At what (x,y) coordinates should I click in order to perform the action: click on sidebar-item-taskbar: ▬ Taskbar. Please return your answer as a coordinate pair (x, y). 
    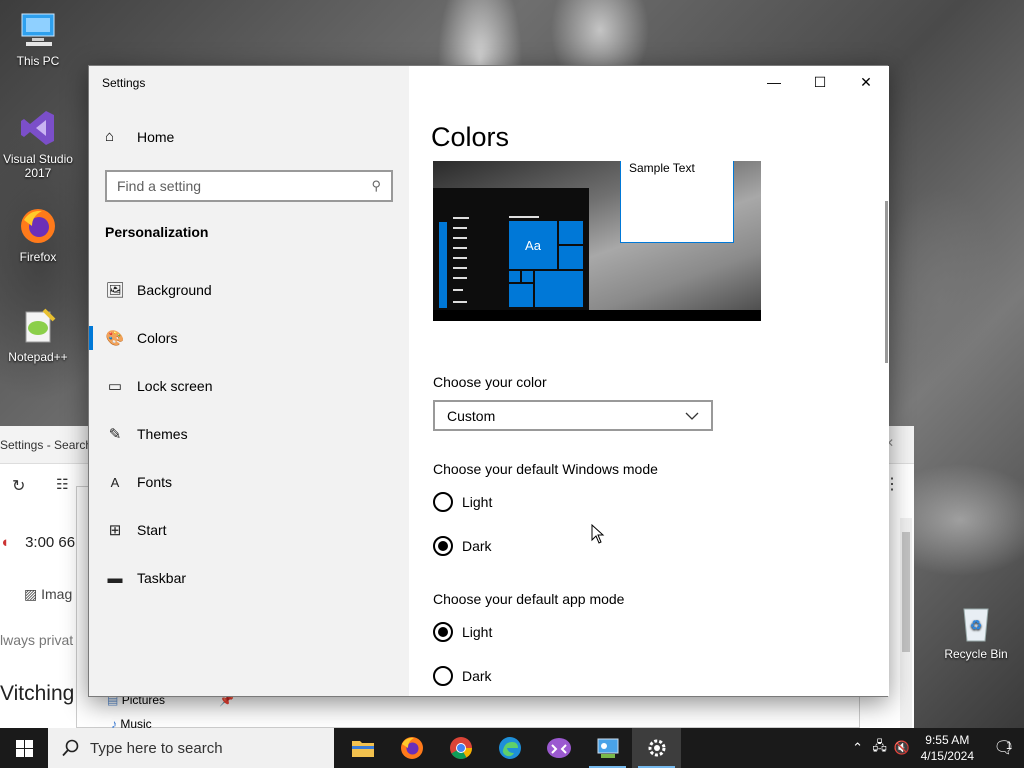
    Looking at the image, I should click on (249, 578).